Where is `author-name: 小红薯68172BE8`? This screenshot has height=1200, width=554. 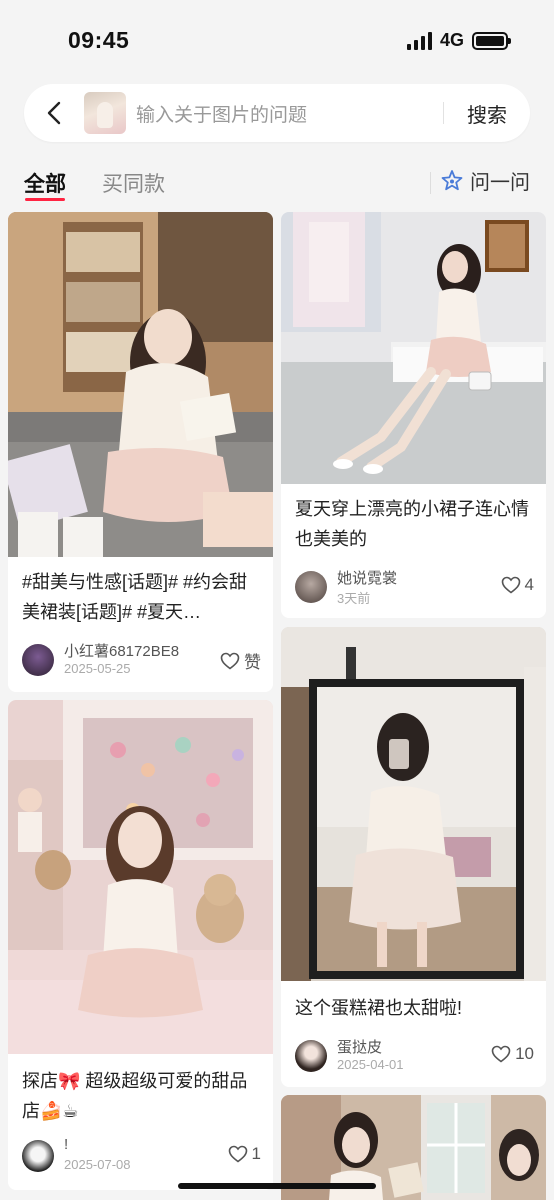
author-name: 小红薯68172BE8 is located at coordinates (121, 650).